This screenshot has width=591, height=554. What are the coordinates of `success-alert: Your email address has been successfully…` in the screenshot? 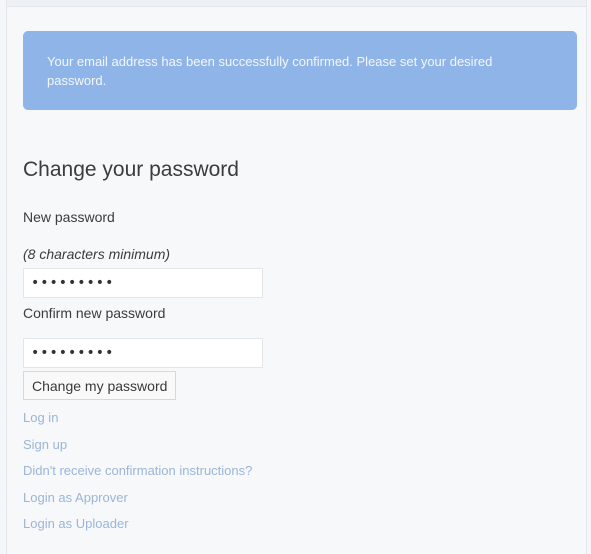 It's located at (300, 70).